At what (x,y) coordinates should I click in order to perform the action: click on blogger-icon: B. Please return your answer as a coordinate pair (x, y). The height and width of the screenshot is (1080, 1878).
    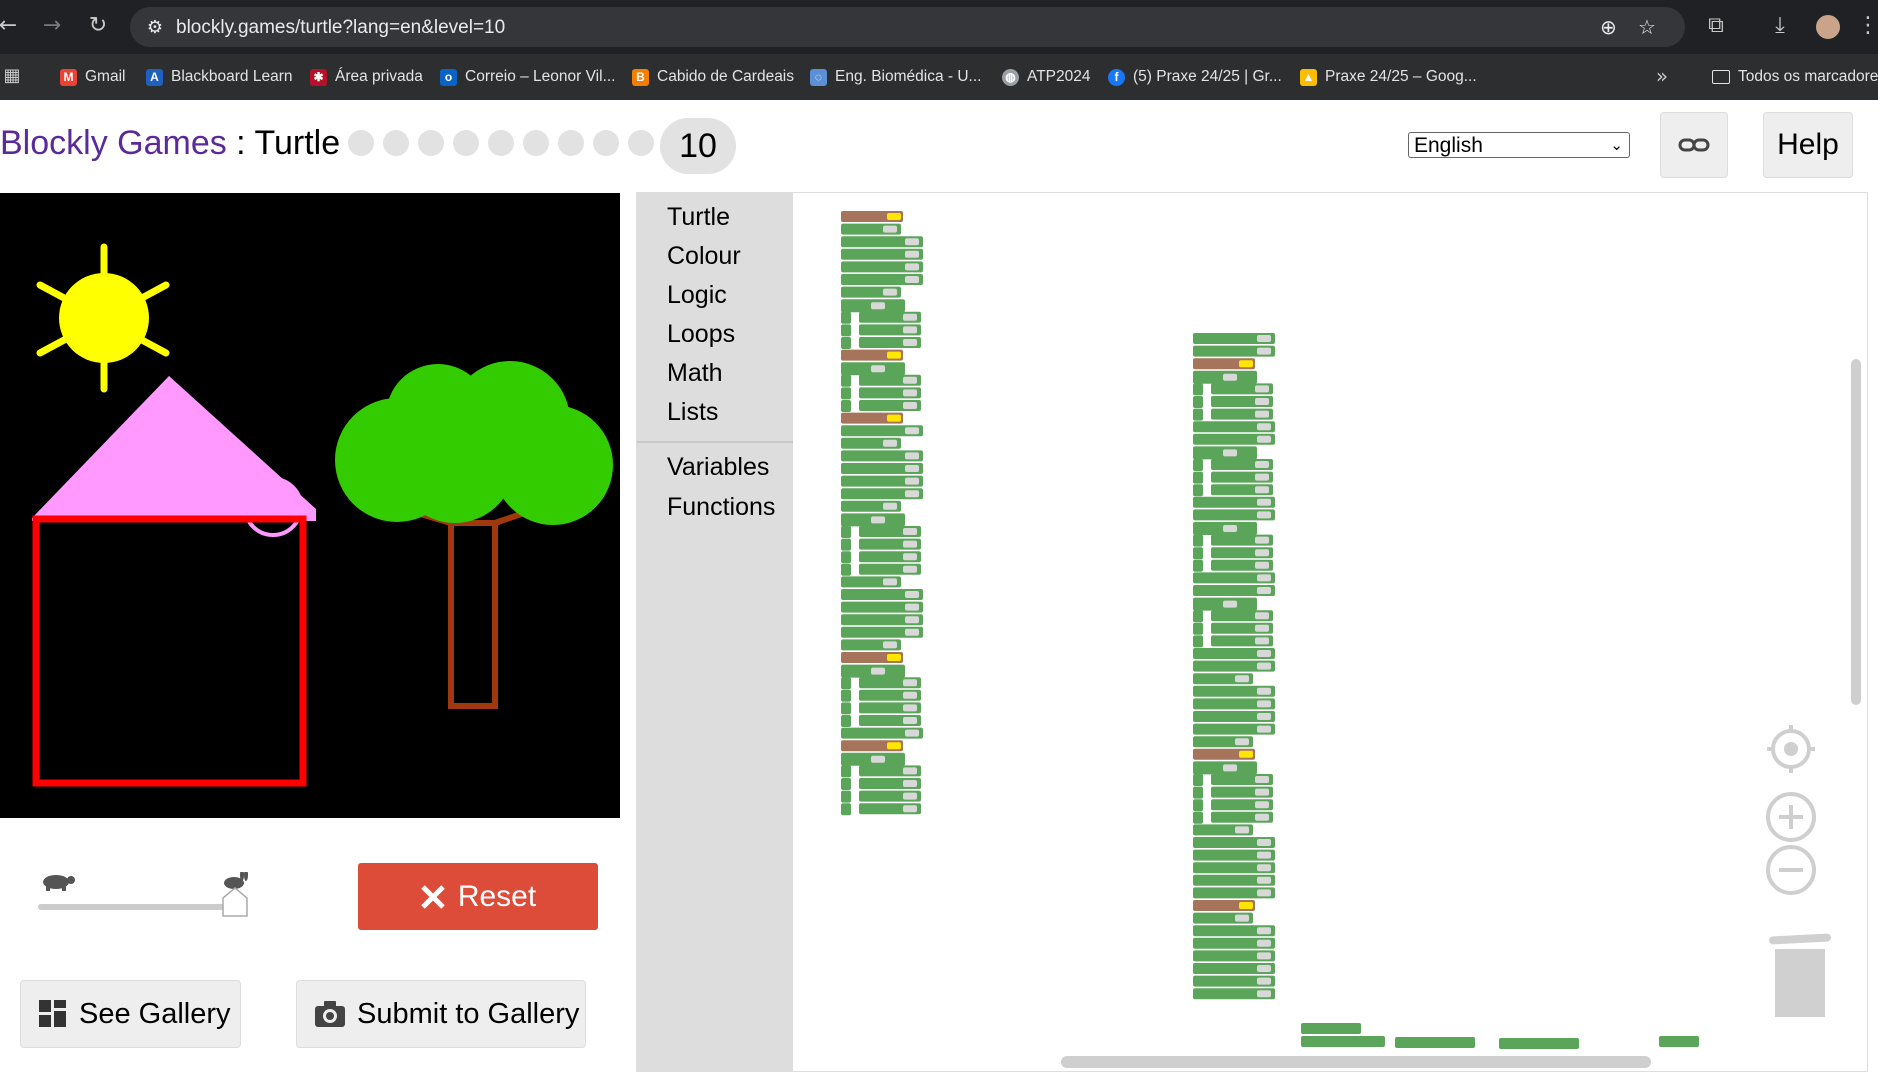
    Looking at the image, I should click on (640, 77).